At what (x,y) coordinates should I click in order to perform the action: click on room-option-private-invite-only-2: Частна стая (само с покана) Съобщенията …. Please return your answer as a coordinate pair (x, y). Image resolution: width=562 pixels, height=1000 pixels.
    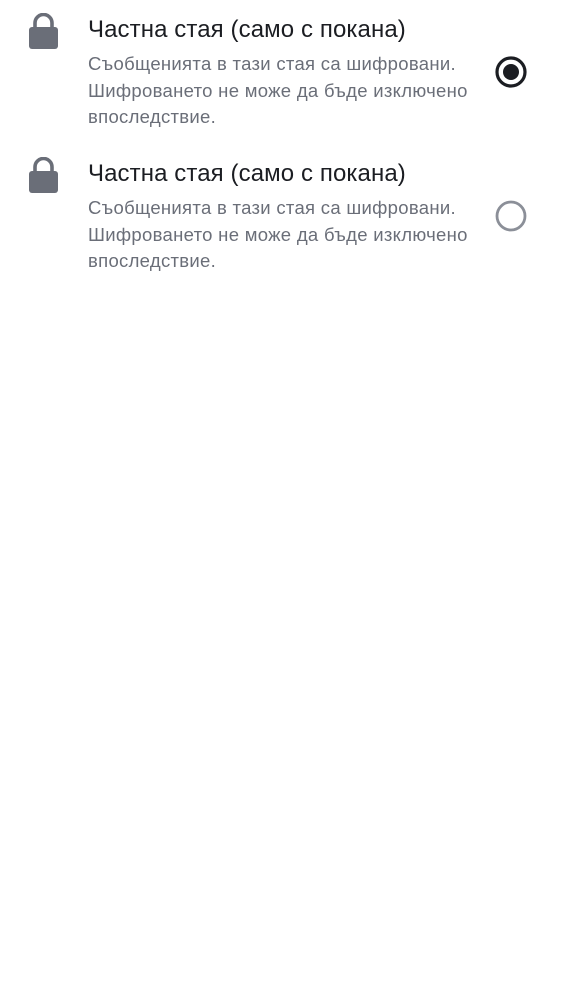
    Looking at the image, I should click on (281, 212).